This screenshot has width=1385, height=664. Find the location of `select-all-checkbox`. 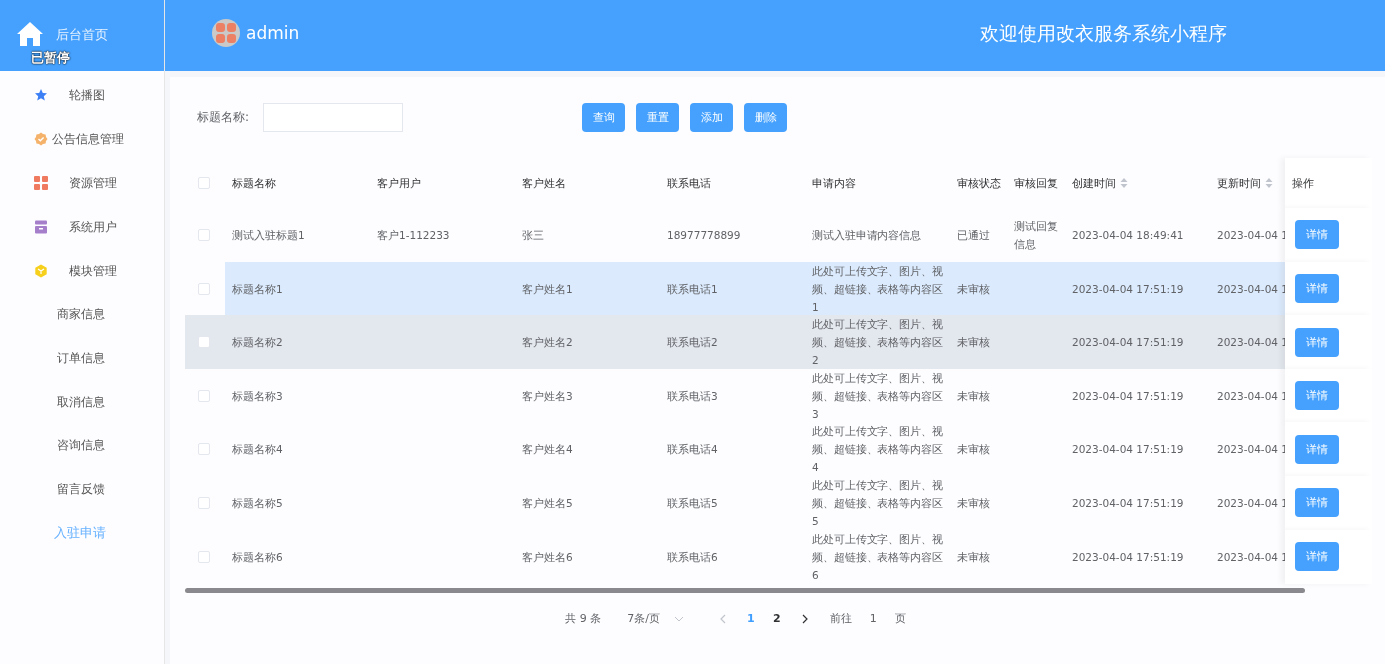

select-all-checkbox is located at coordinates (203, 183).